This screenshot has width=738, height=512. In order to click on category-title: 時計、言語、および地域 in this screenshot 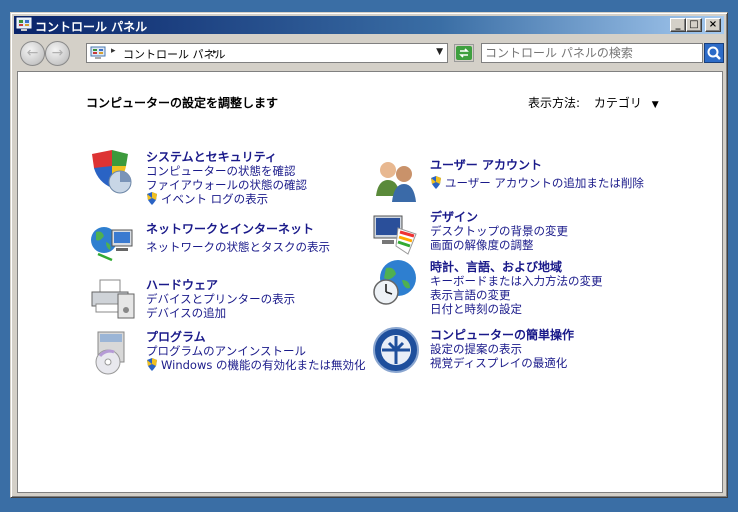, I will do `click(496, 266)`.